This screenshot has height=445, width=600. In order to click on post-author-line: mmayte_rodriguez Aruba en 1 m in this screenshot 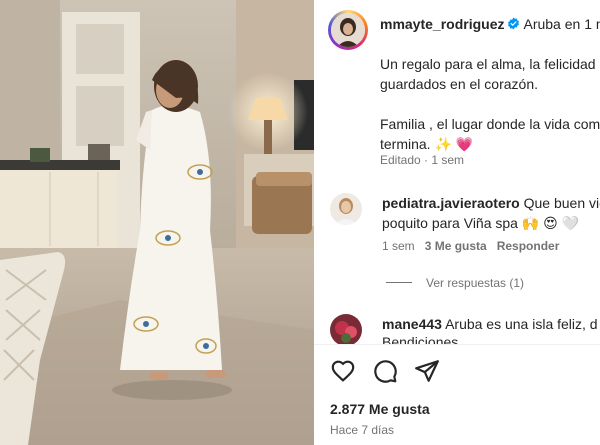, I will do `click(490, 24)`.